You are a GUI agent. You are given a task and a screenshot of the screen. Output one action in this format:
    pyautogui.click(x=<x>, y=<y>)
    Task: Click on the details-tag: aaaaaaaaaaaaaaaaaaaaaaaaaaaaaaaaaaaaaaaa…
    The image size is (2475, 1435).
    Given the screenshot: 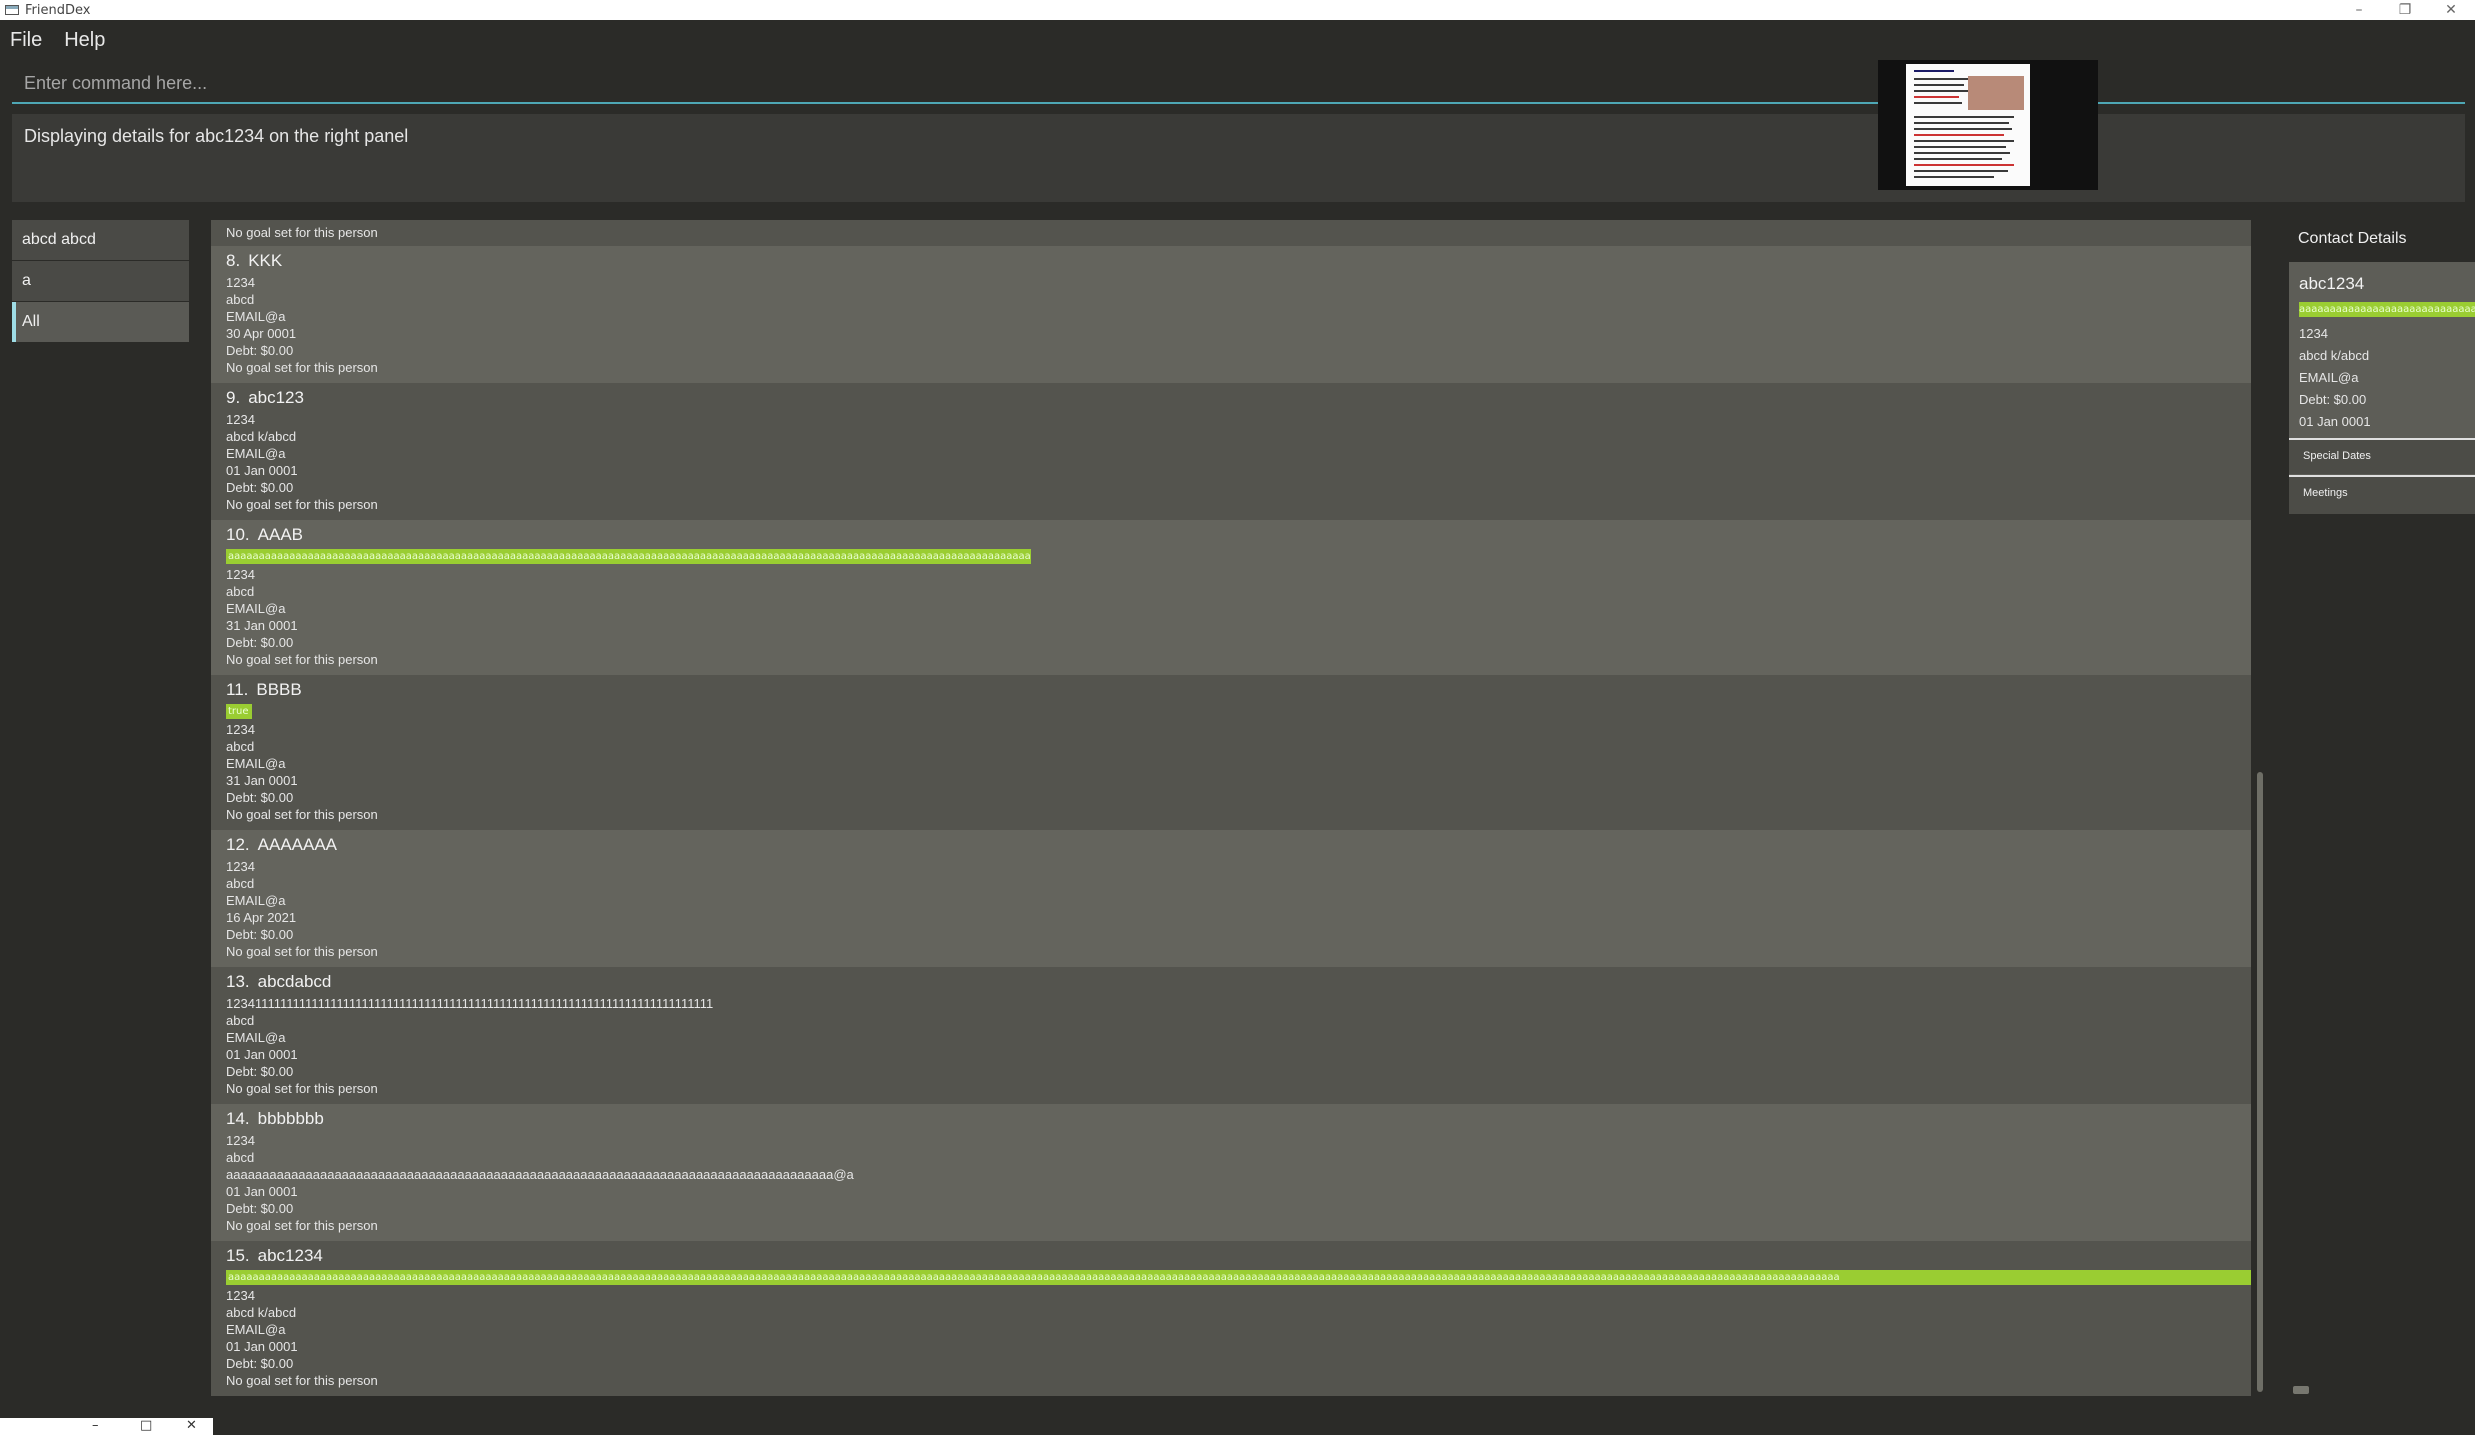 What is the action you would take?
    pyautogui.click(x=2387, y=309)
    